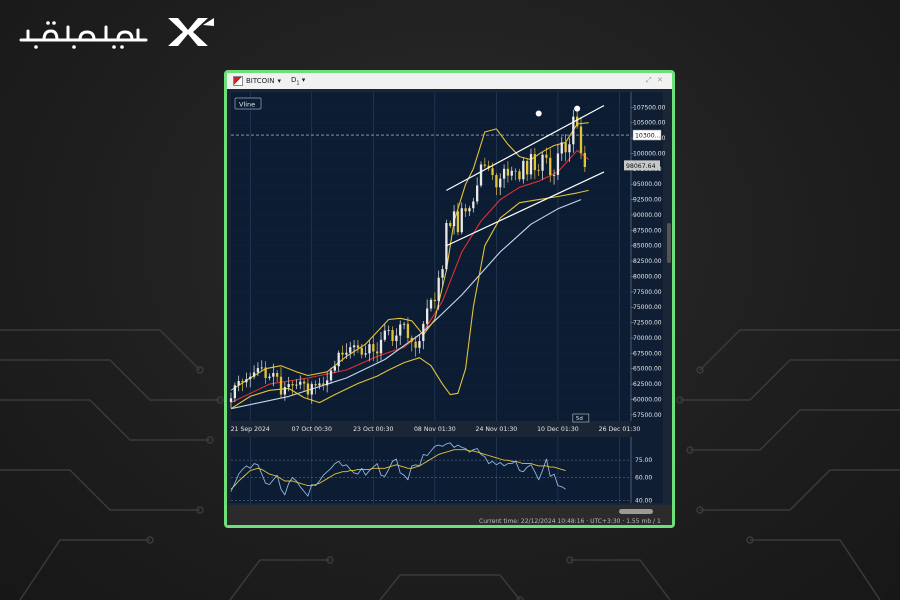 This screenshot has height=600, width=900. Describe the element at coordinates (647, 200) in the screenshot. I see `price-tick-label: 92500.00` at that location.